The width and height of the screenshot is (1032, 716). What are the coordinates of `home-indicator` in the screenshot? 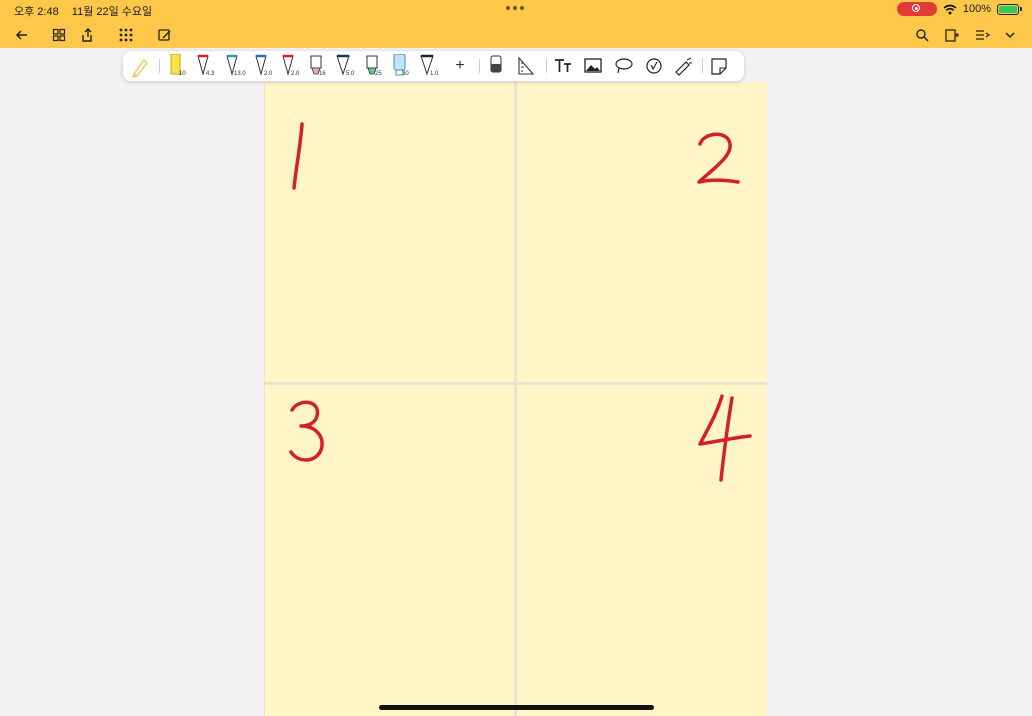 It's located at (516, 707).